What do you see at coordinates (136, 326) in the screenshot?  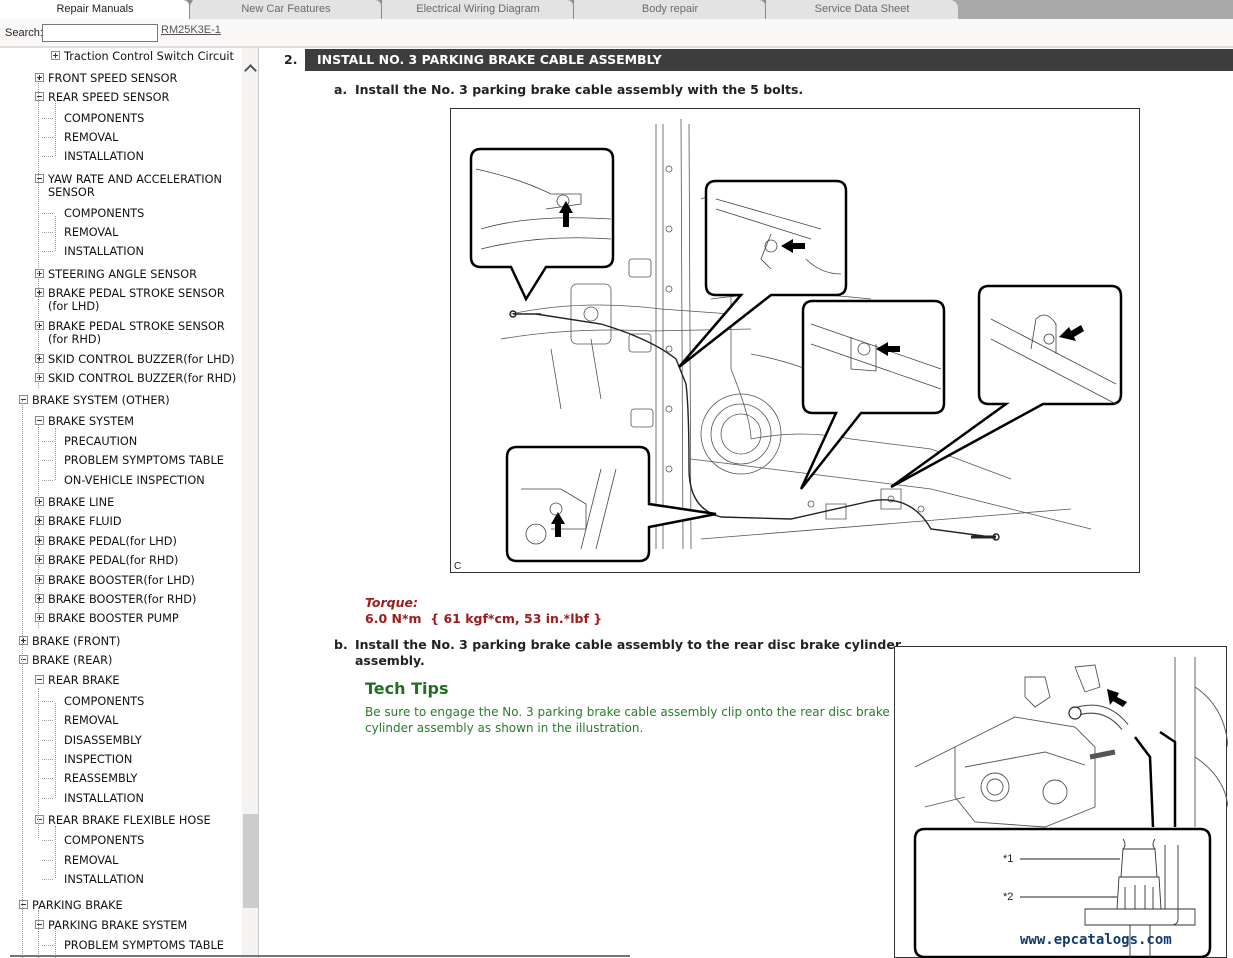 I see `tree-item-label: BRAKE PEDAL STROKE SENSOR` at bounding box center [136, 326].